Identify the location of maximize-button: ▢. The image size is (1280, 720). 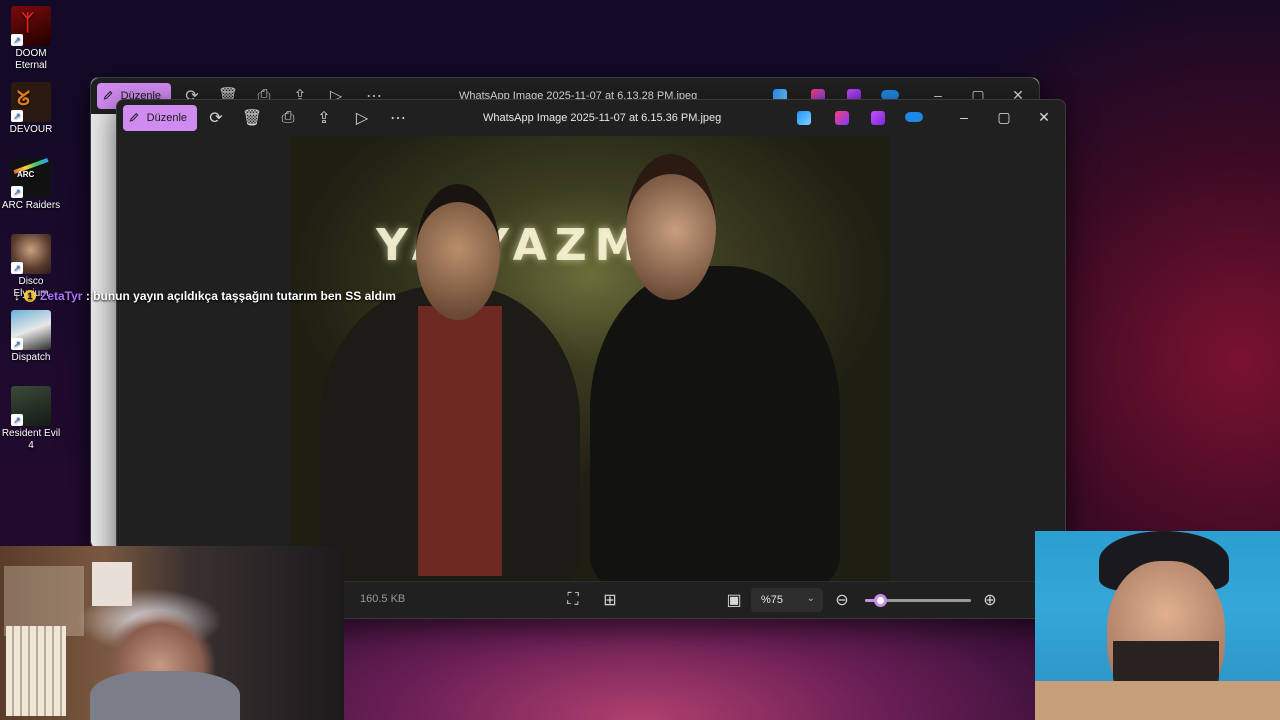
(1004, 117).